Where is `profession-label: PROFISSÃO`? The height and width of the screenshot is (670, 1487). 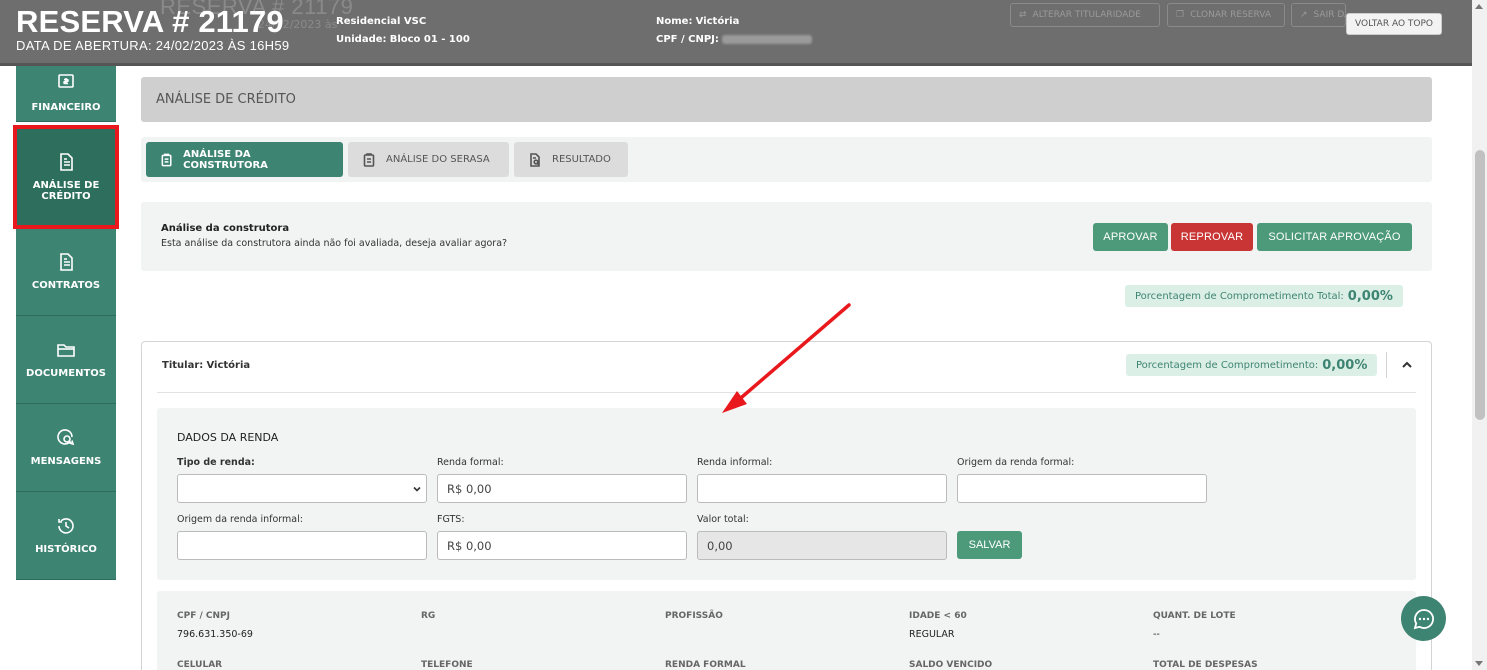 profession-label: PROFISSÃO is located at coordinates (694, 616).